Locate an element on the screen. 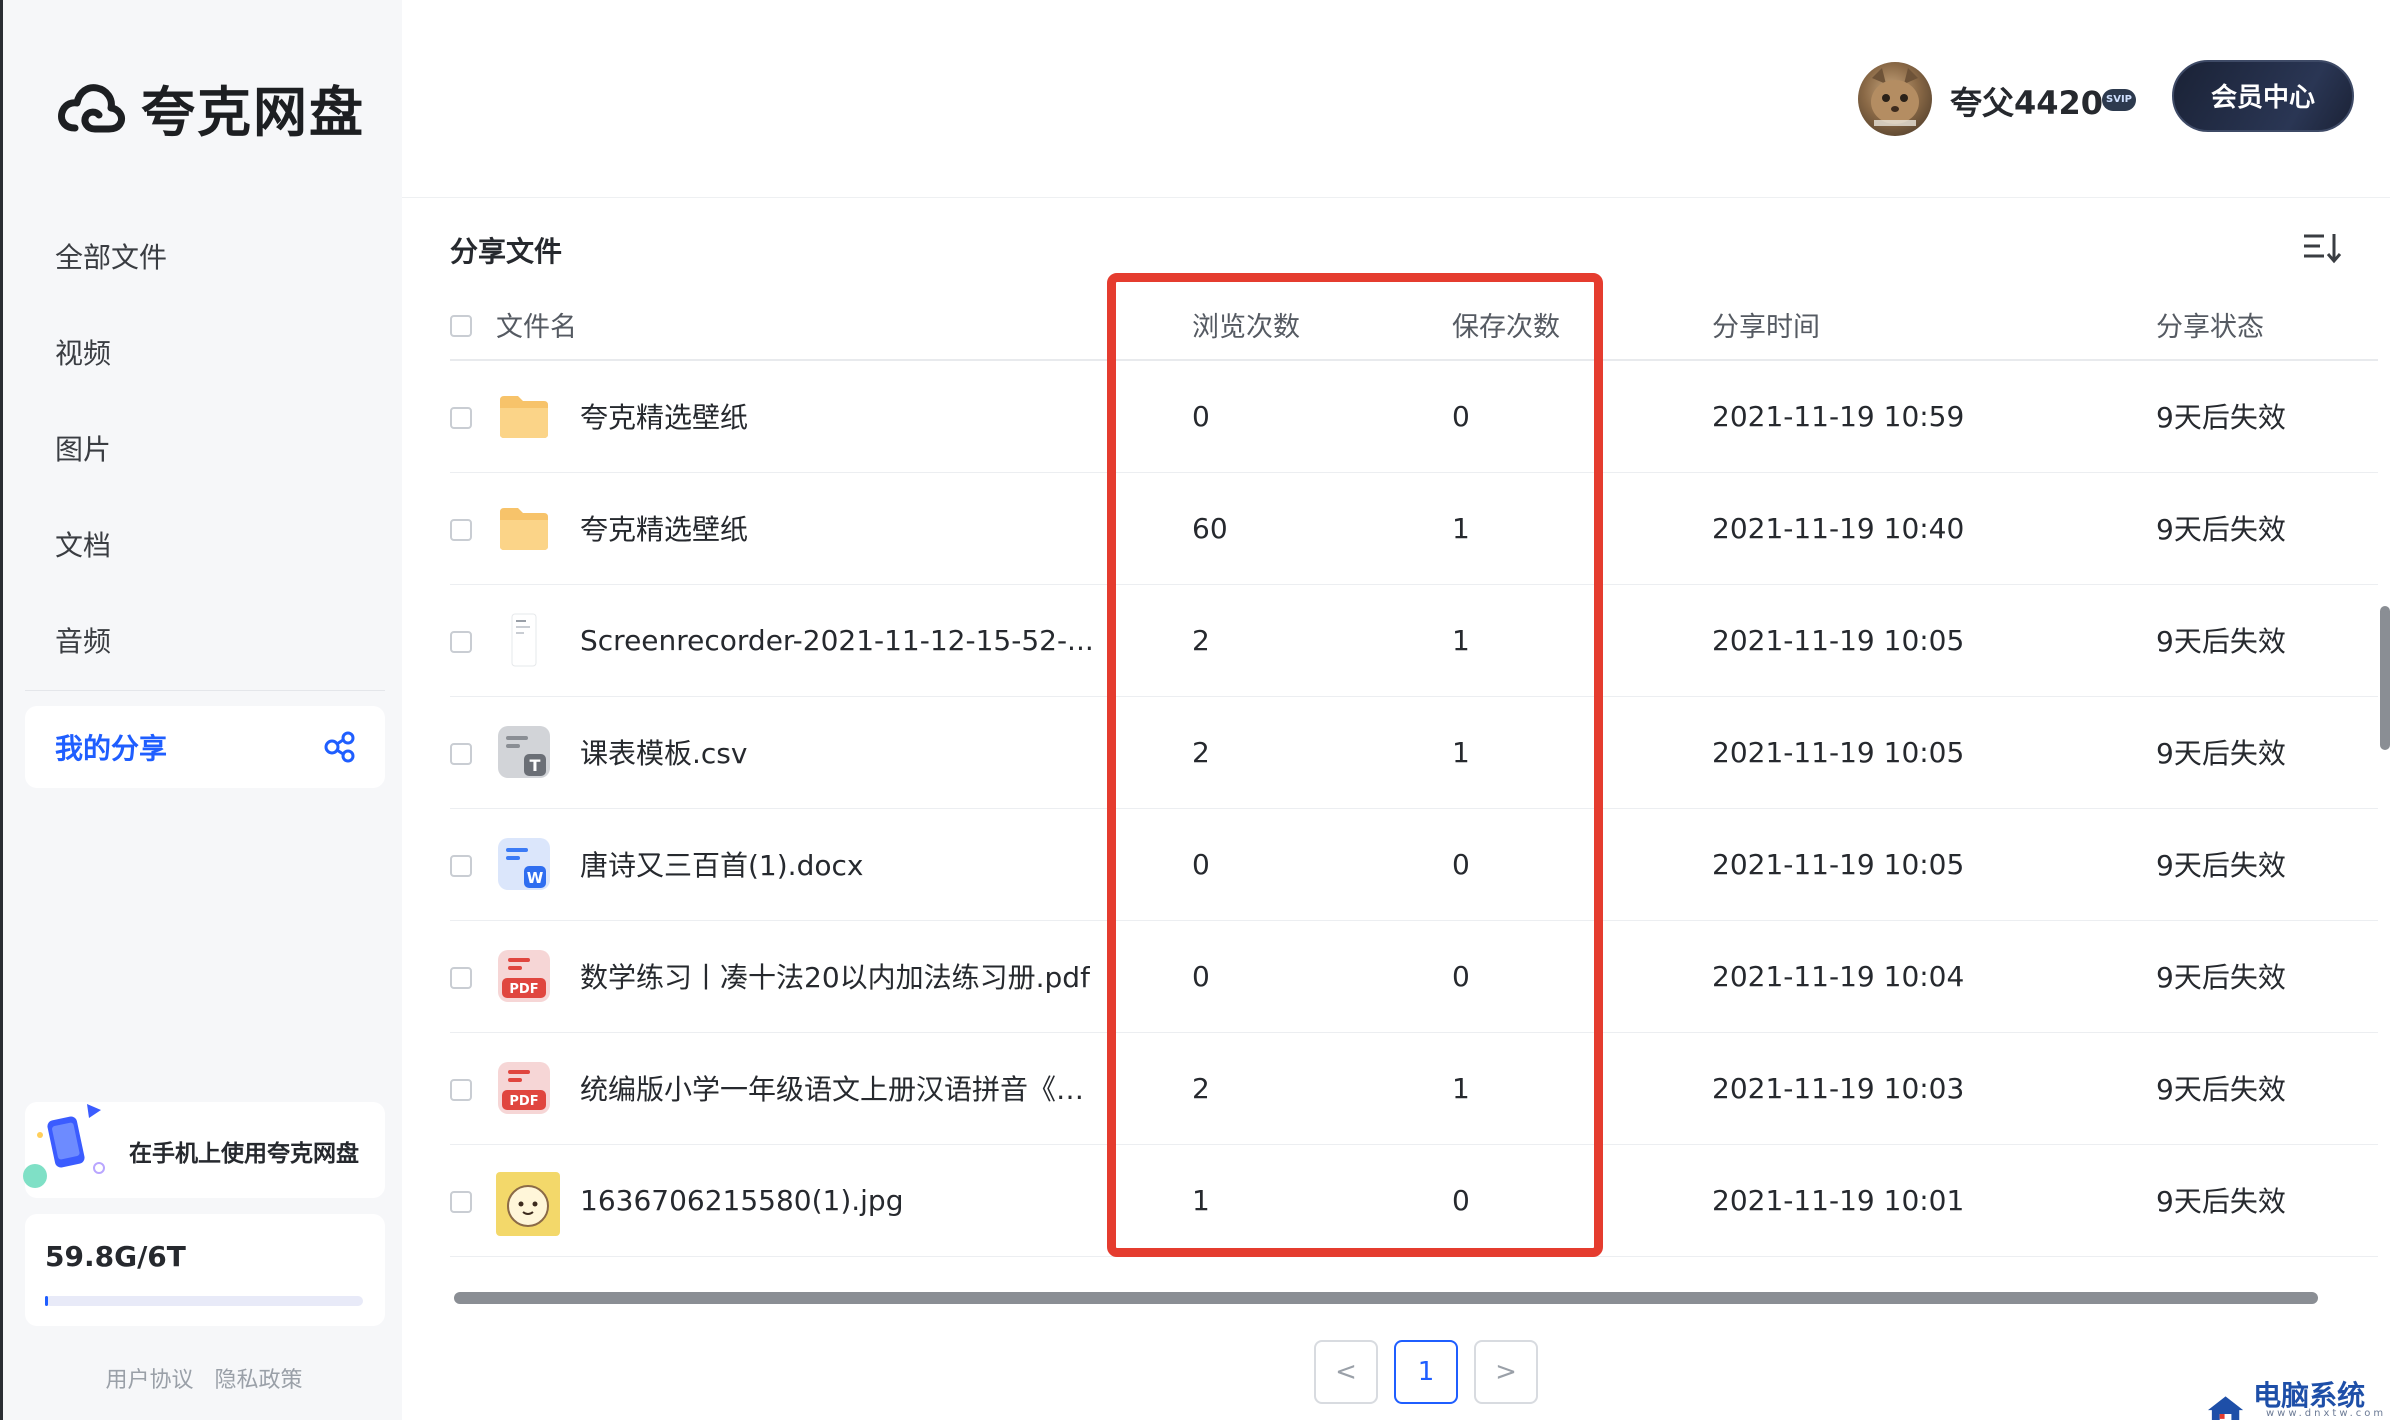 Image resolution: width=2390 pixels, height=1420 pixels. sidebar-item-my-shares: 我的分享 is located at coordinates (205, 747).